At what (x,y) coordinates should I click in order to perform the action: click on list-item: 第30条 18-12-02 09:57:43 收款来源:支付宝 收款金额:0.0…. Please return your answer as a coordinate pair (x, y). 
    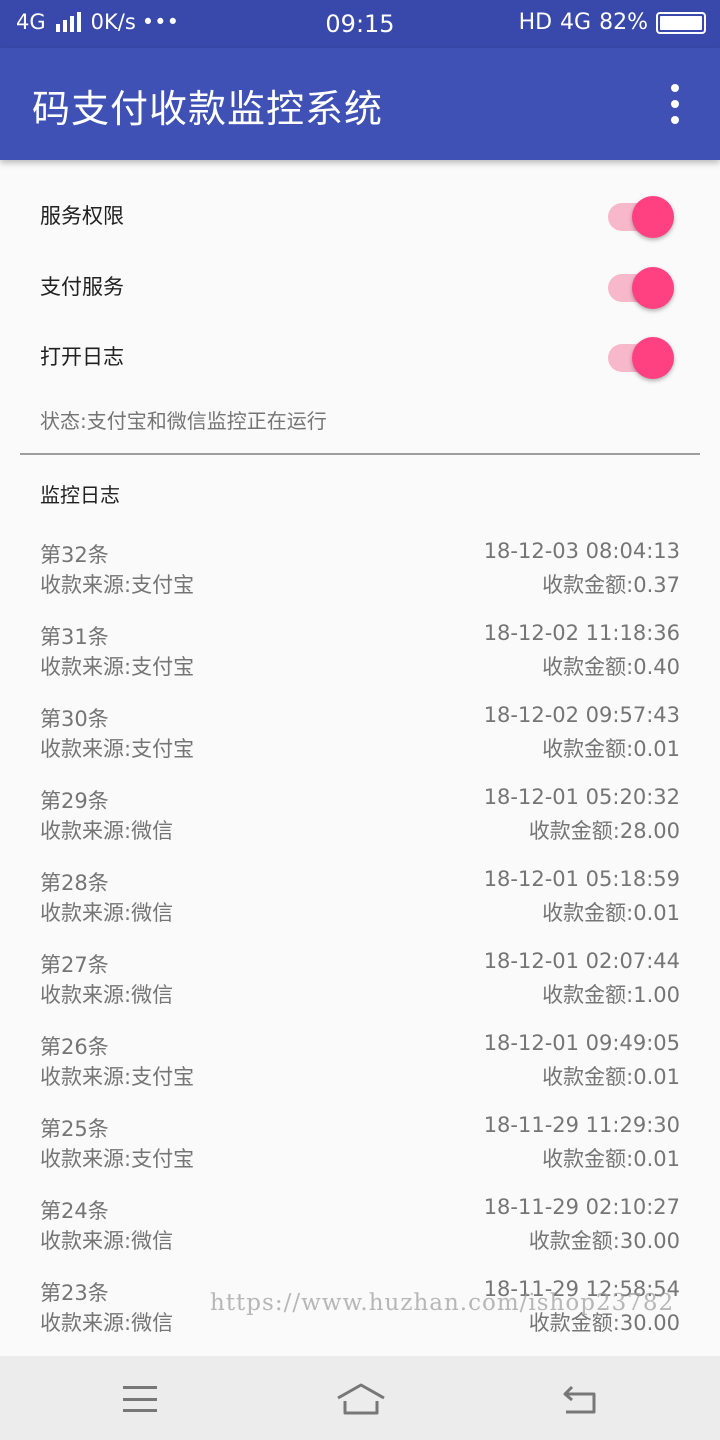
    Looking at the image, I should click on (360, 740).